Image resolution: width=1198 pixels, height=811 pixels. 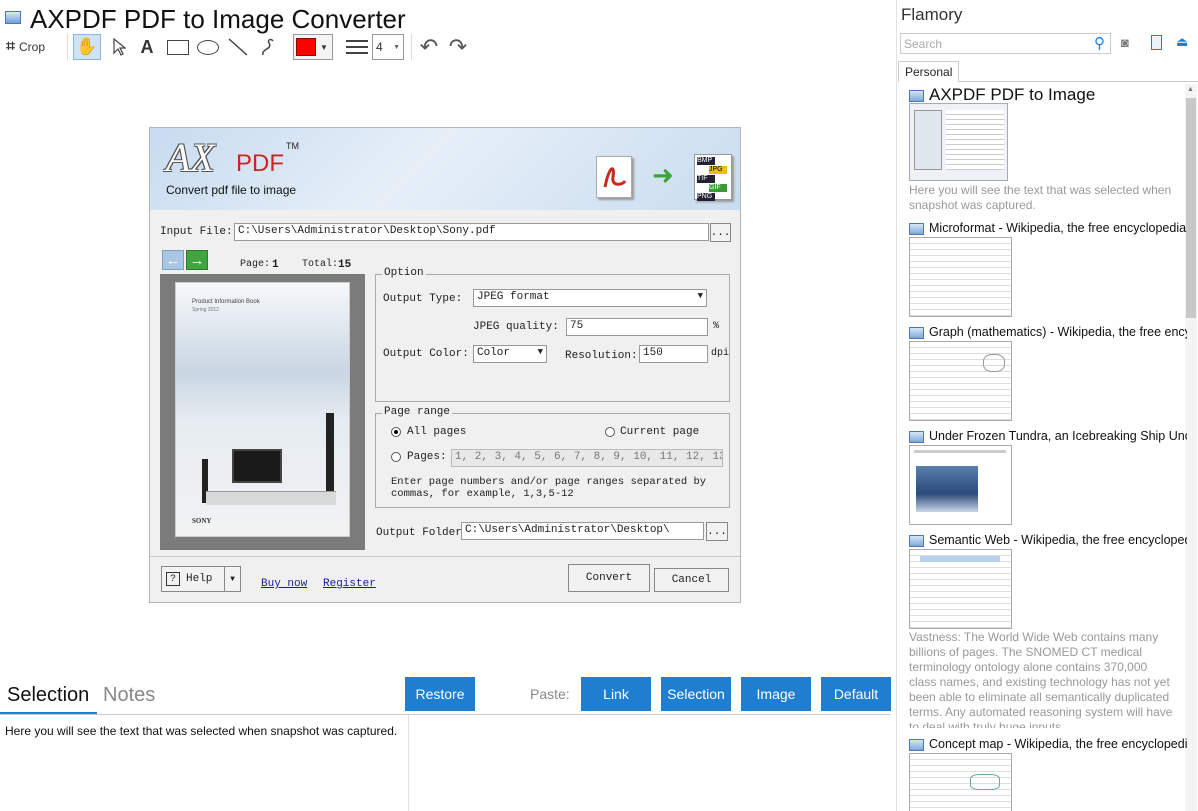 What do you see at coordinates (284, 584) in the screenshot?
I see `buy-now-link: Buy now` at bounding box center [284, 584].